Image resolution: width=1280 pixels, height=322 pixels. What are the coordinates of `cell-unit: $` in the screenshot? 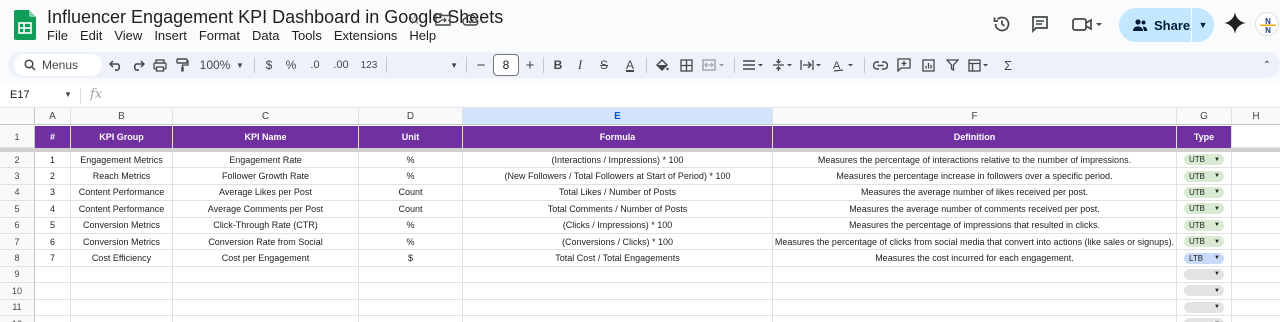 It's located at (411, 258).